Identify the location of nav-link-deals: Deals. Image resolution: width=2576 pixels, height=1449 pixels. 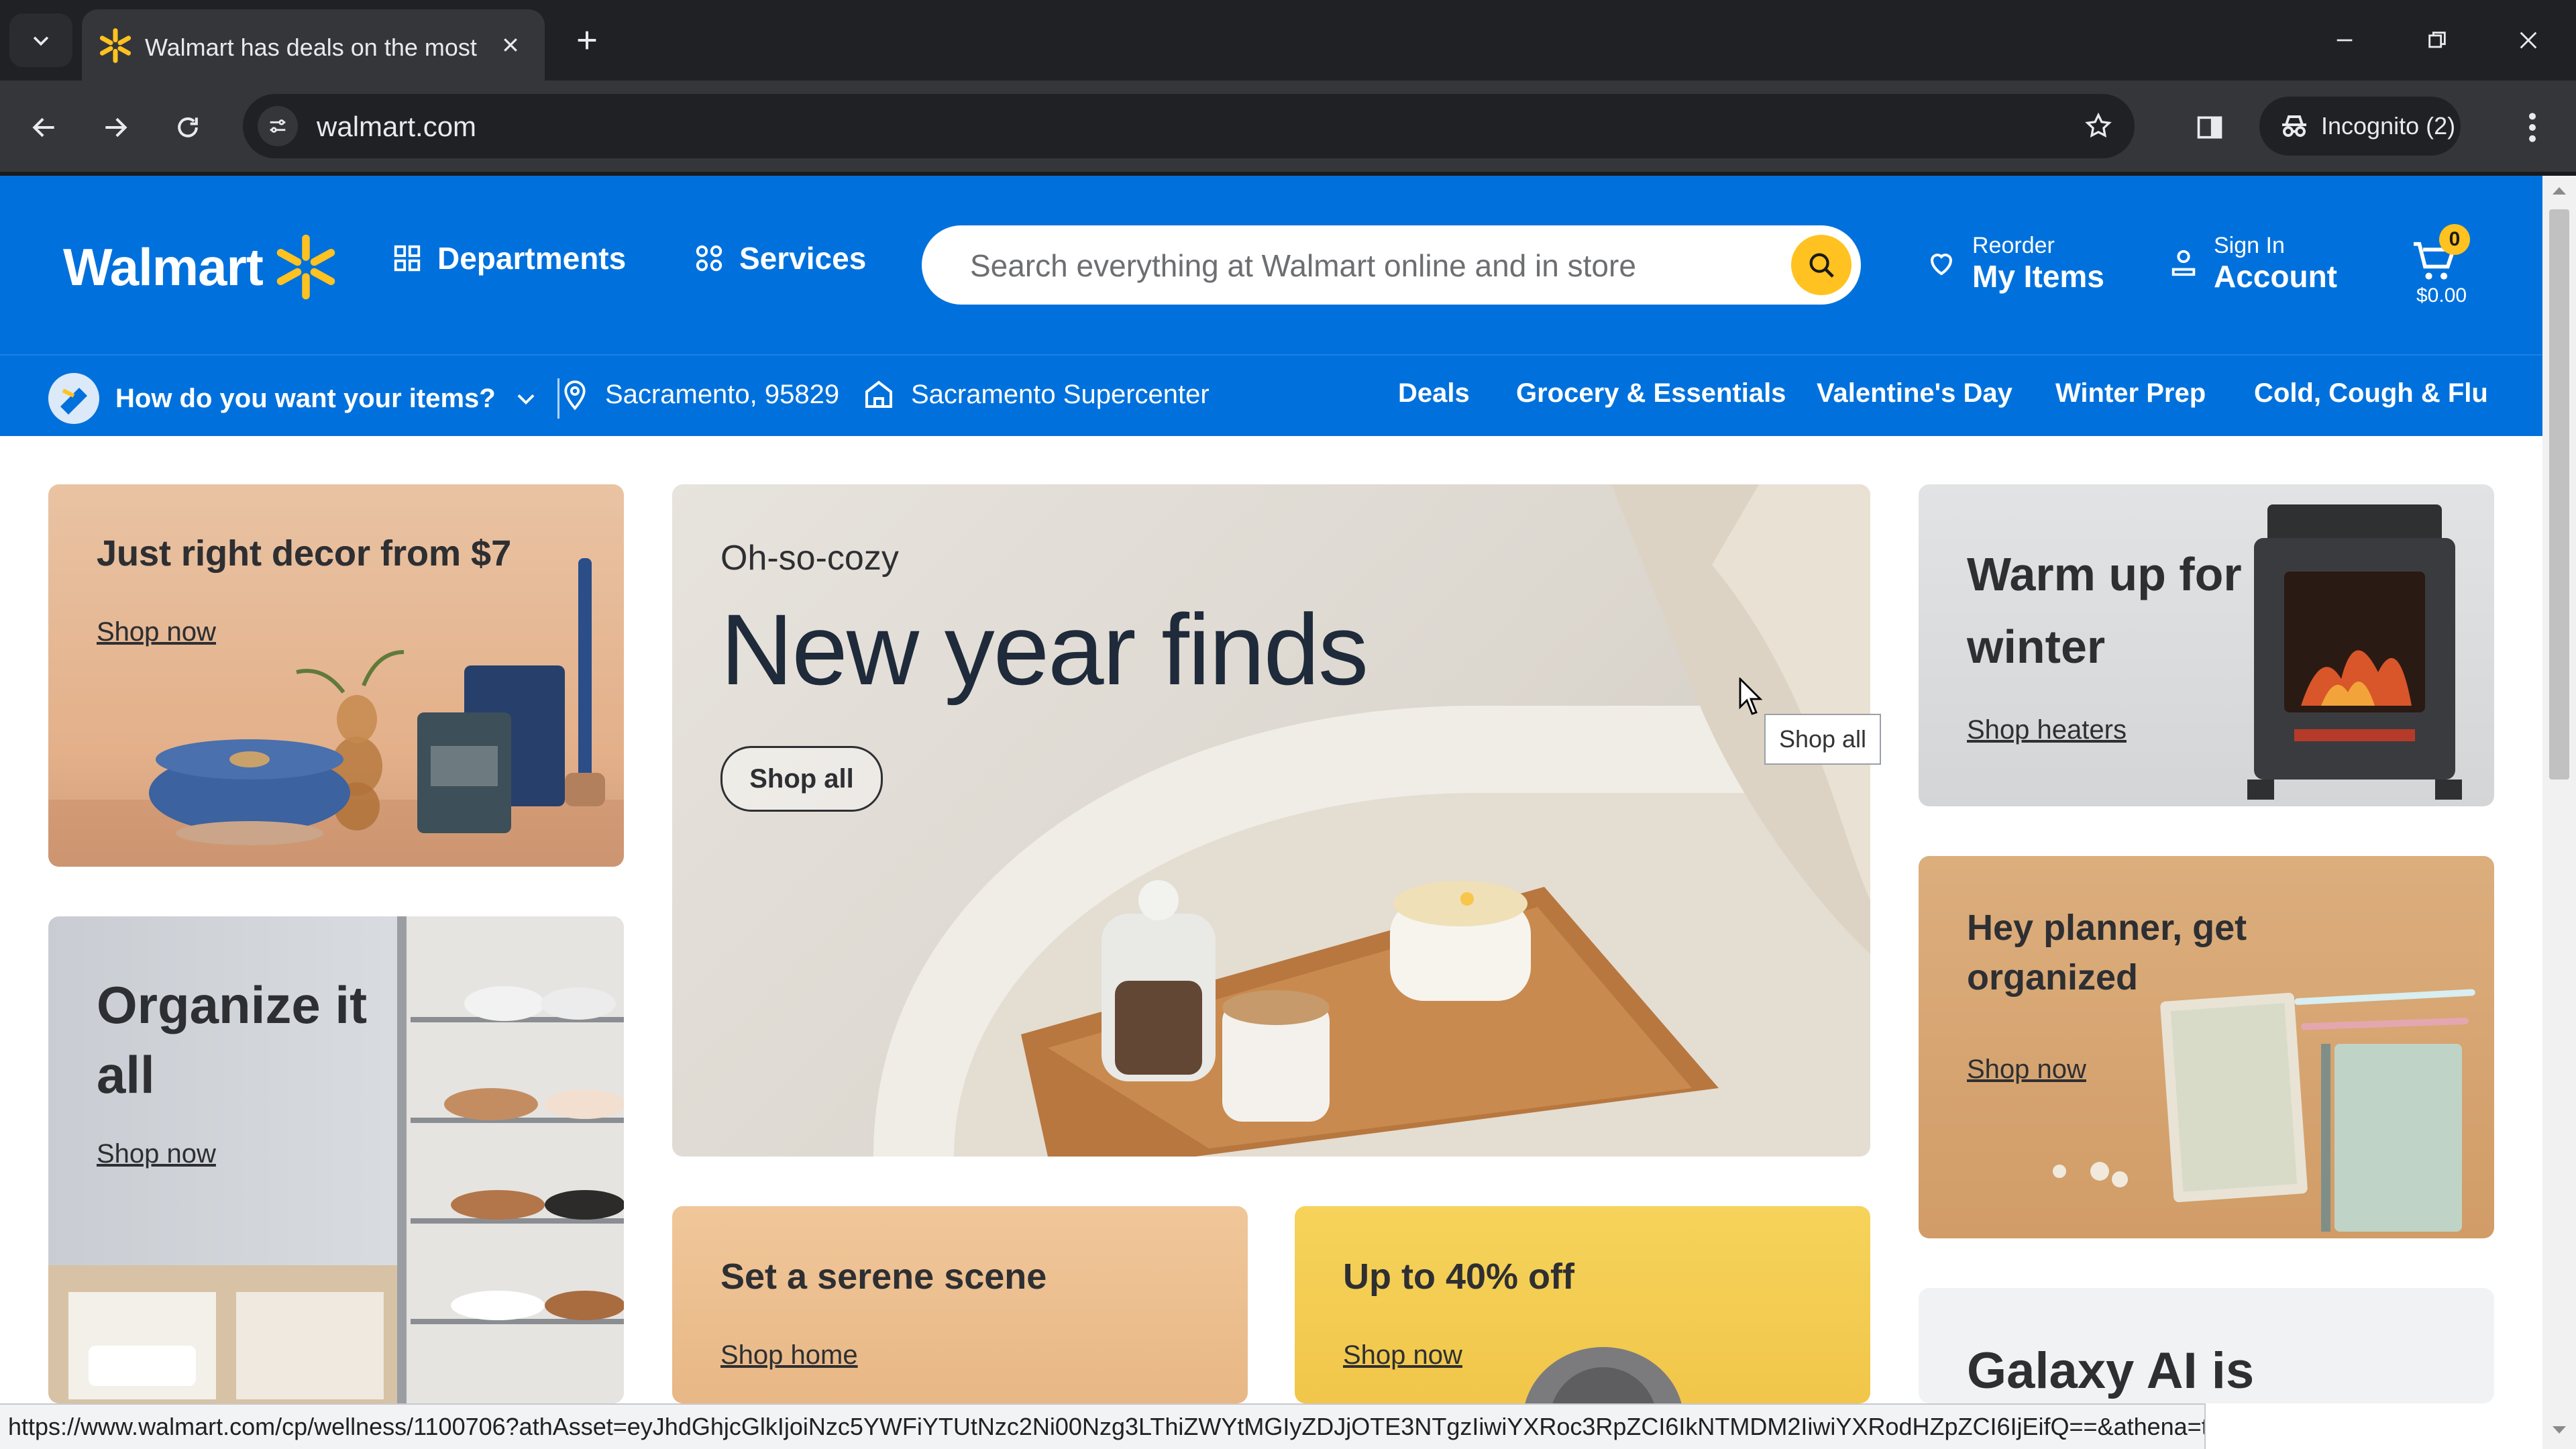
(1434, 393).